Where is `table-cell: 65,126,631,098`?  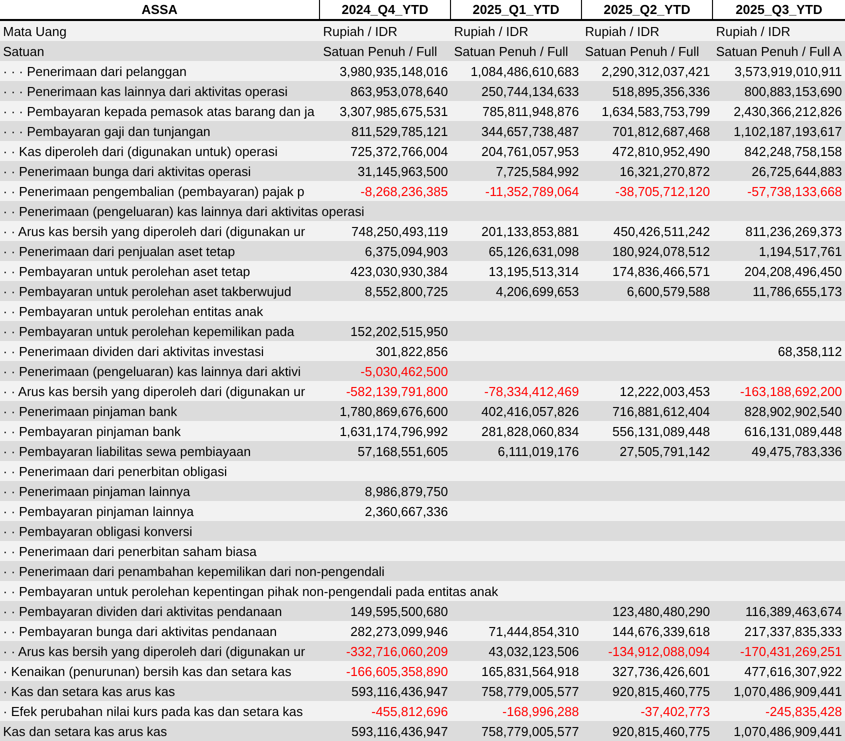 table-cell: 65,126,631,098 is located at coordinates (533, 251).